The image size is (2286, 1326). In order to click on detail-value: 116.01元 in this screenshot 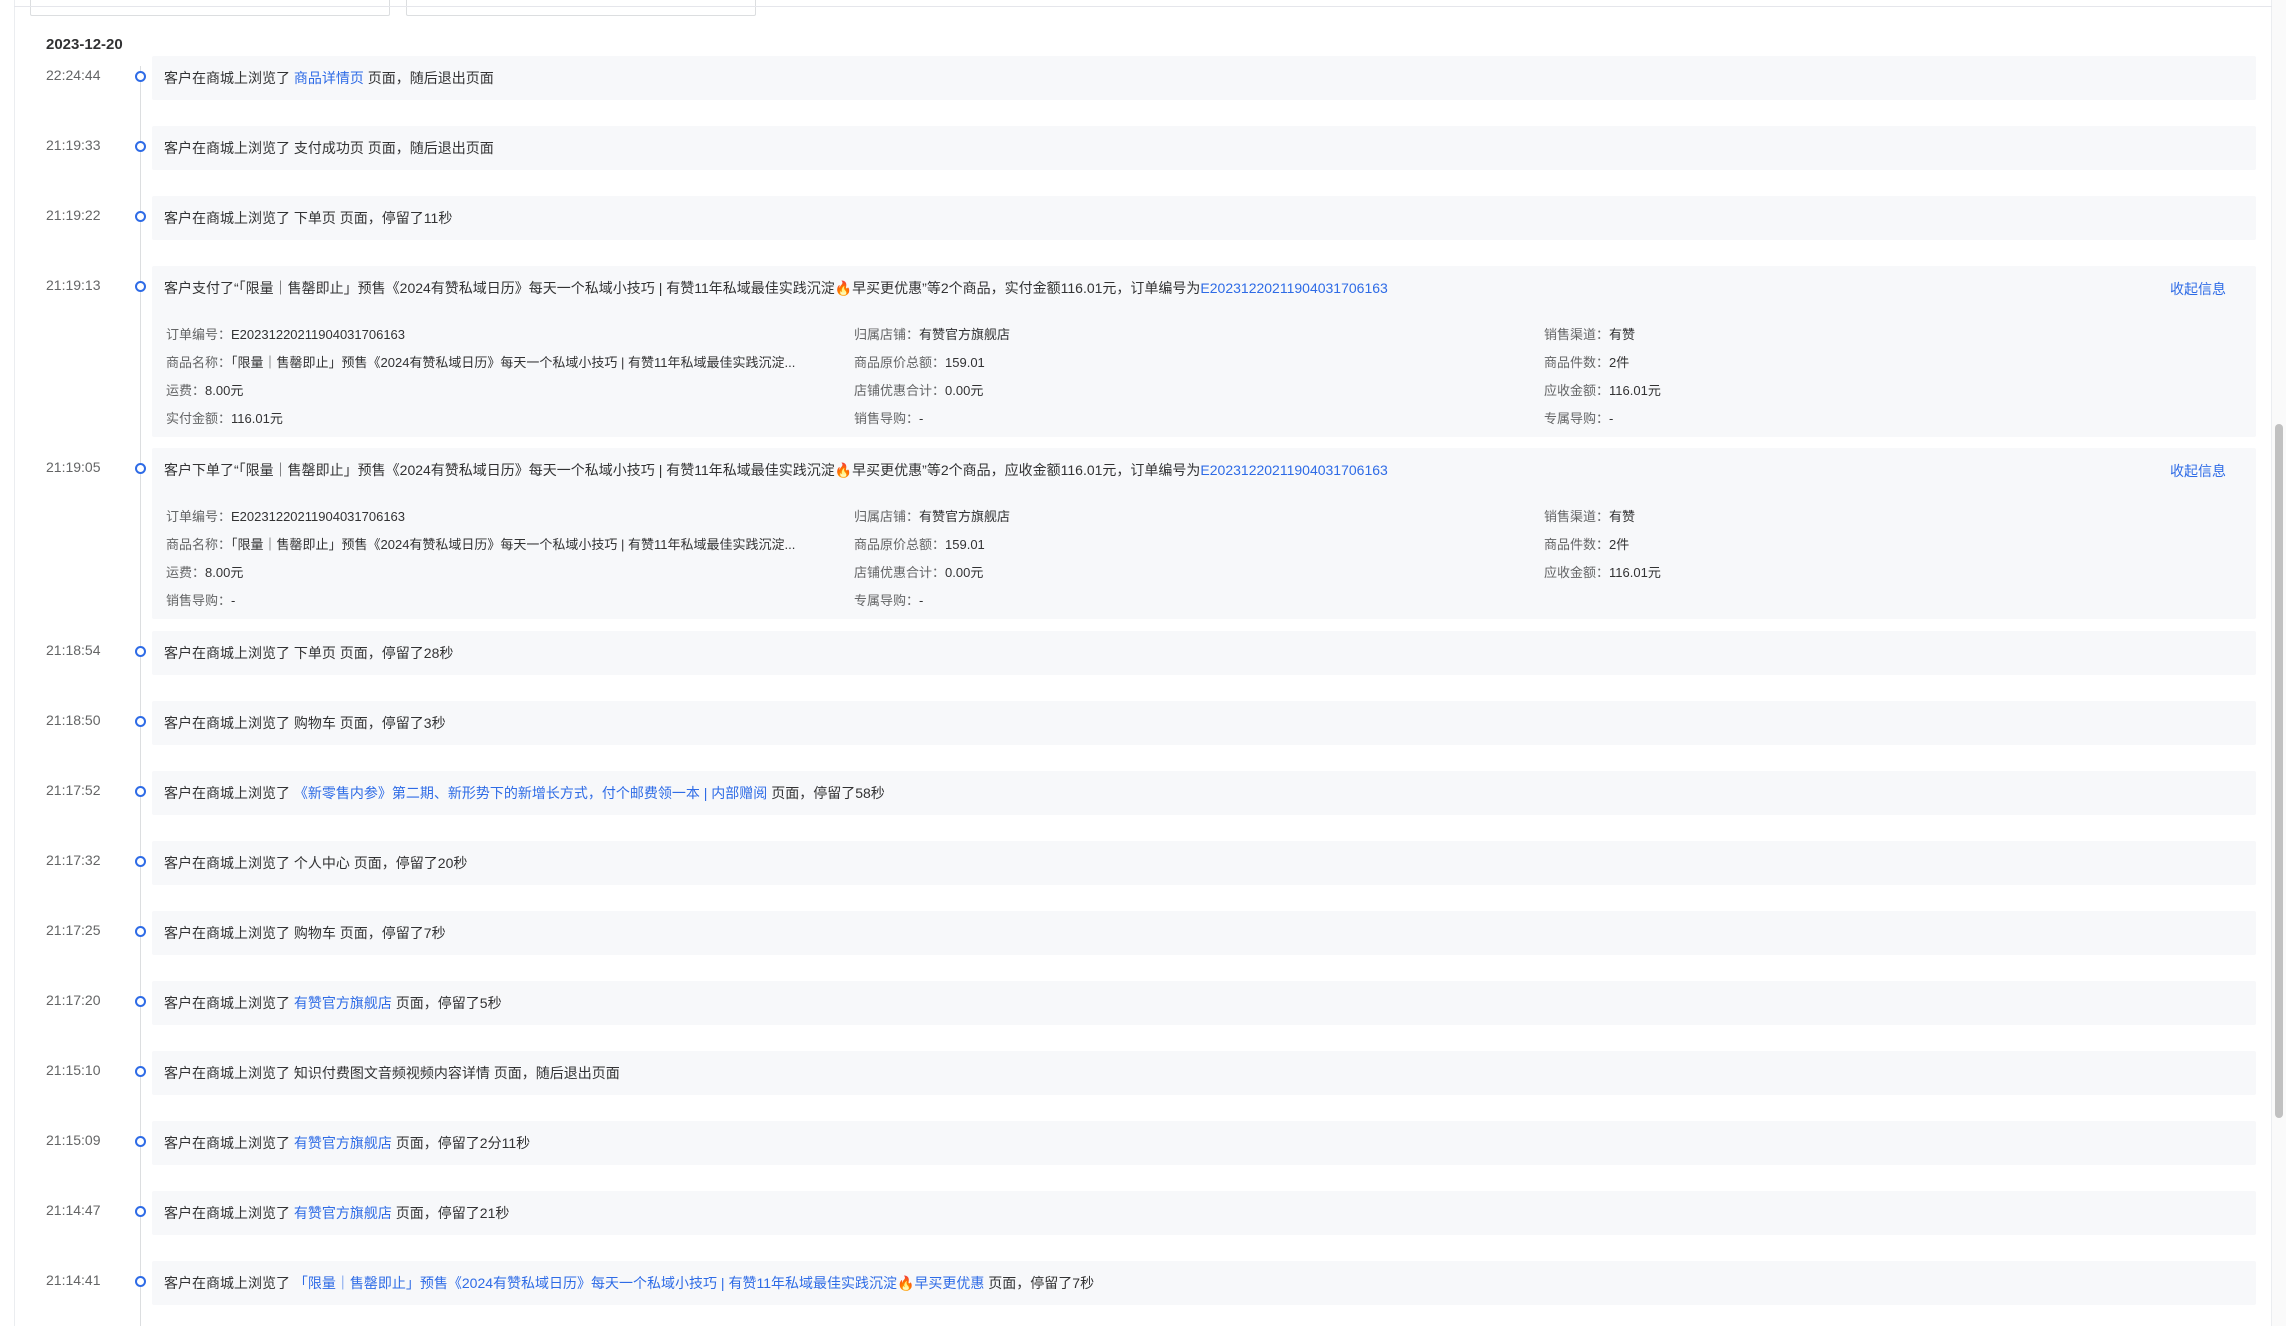, I will do `click(1635, 572)`.